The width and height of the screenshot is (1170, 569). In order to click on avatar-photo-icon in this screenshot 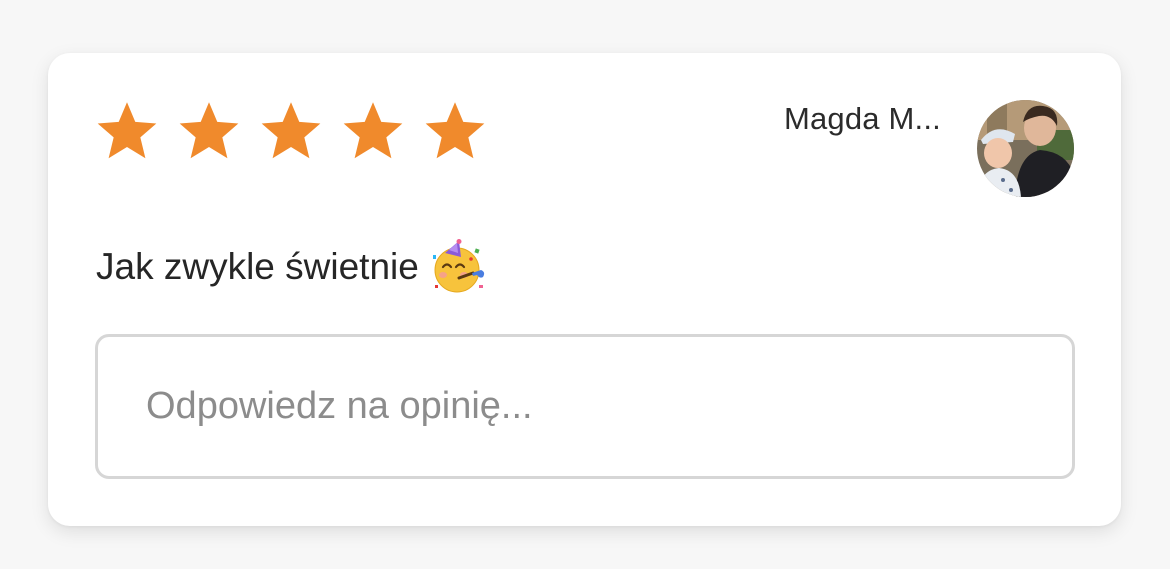, I will do `click(1025, 148)`.